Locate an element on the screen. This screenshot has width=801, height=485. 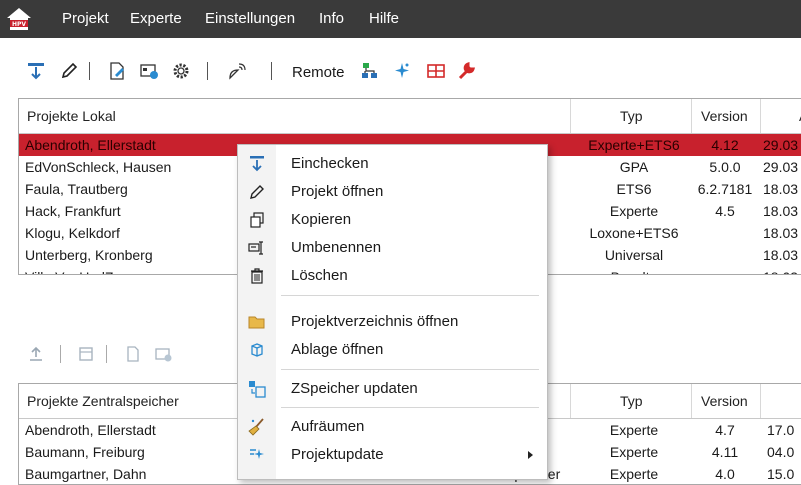
menu-info: Info is located at coordinates (331, 19).